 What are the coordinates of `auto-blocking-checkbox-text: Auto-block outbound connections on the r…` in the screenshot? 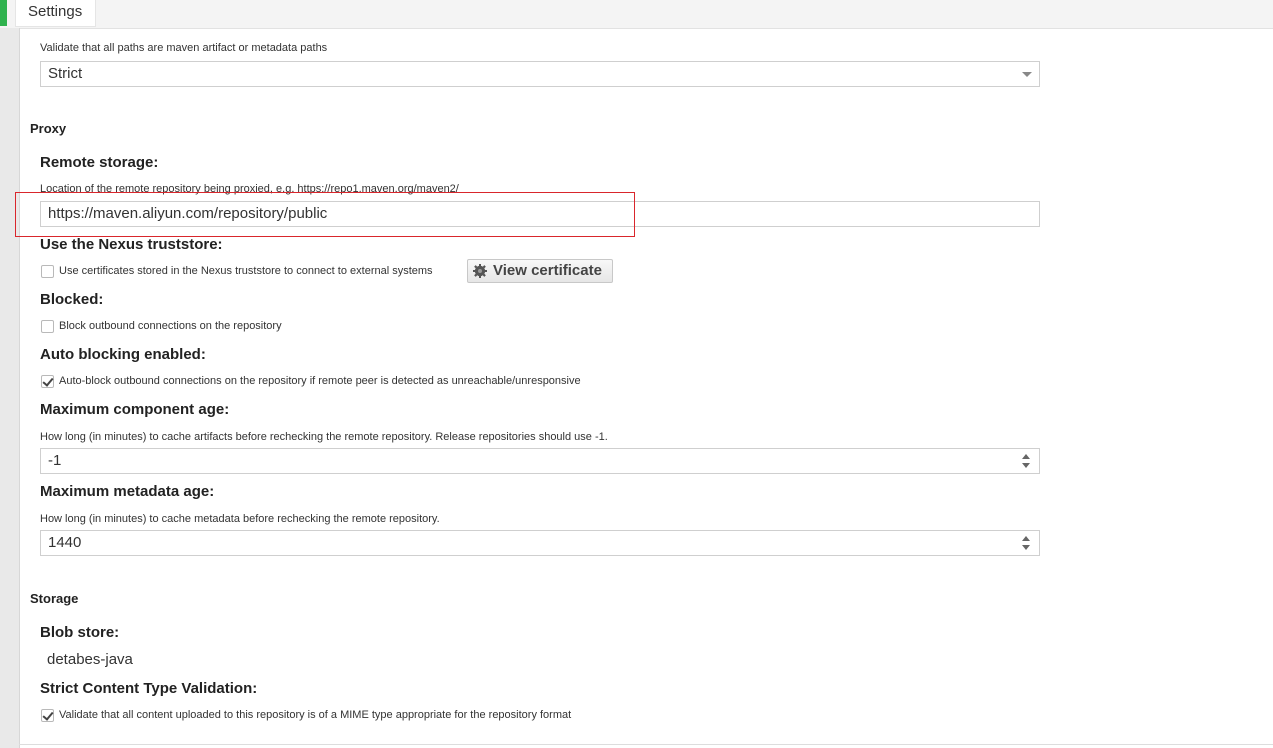 It's located at (320, 381).